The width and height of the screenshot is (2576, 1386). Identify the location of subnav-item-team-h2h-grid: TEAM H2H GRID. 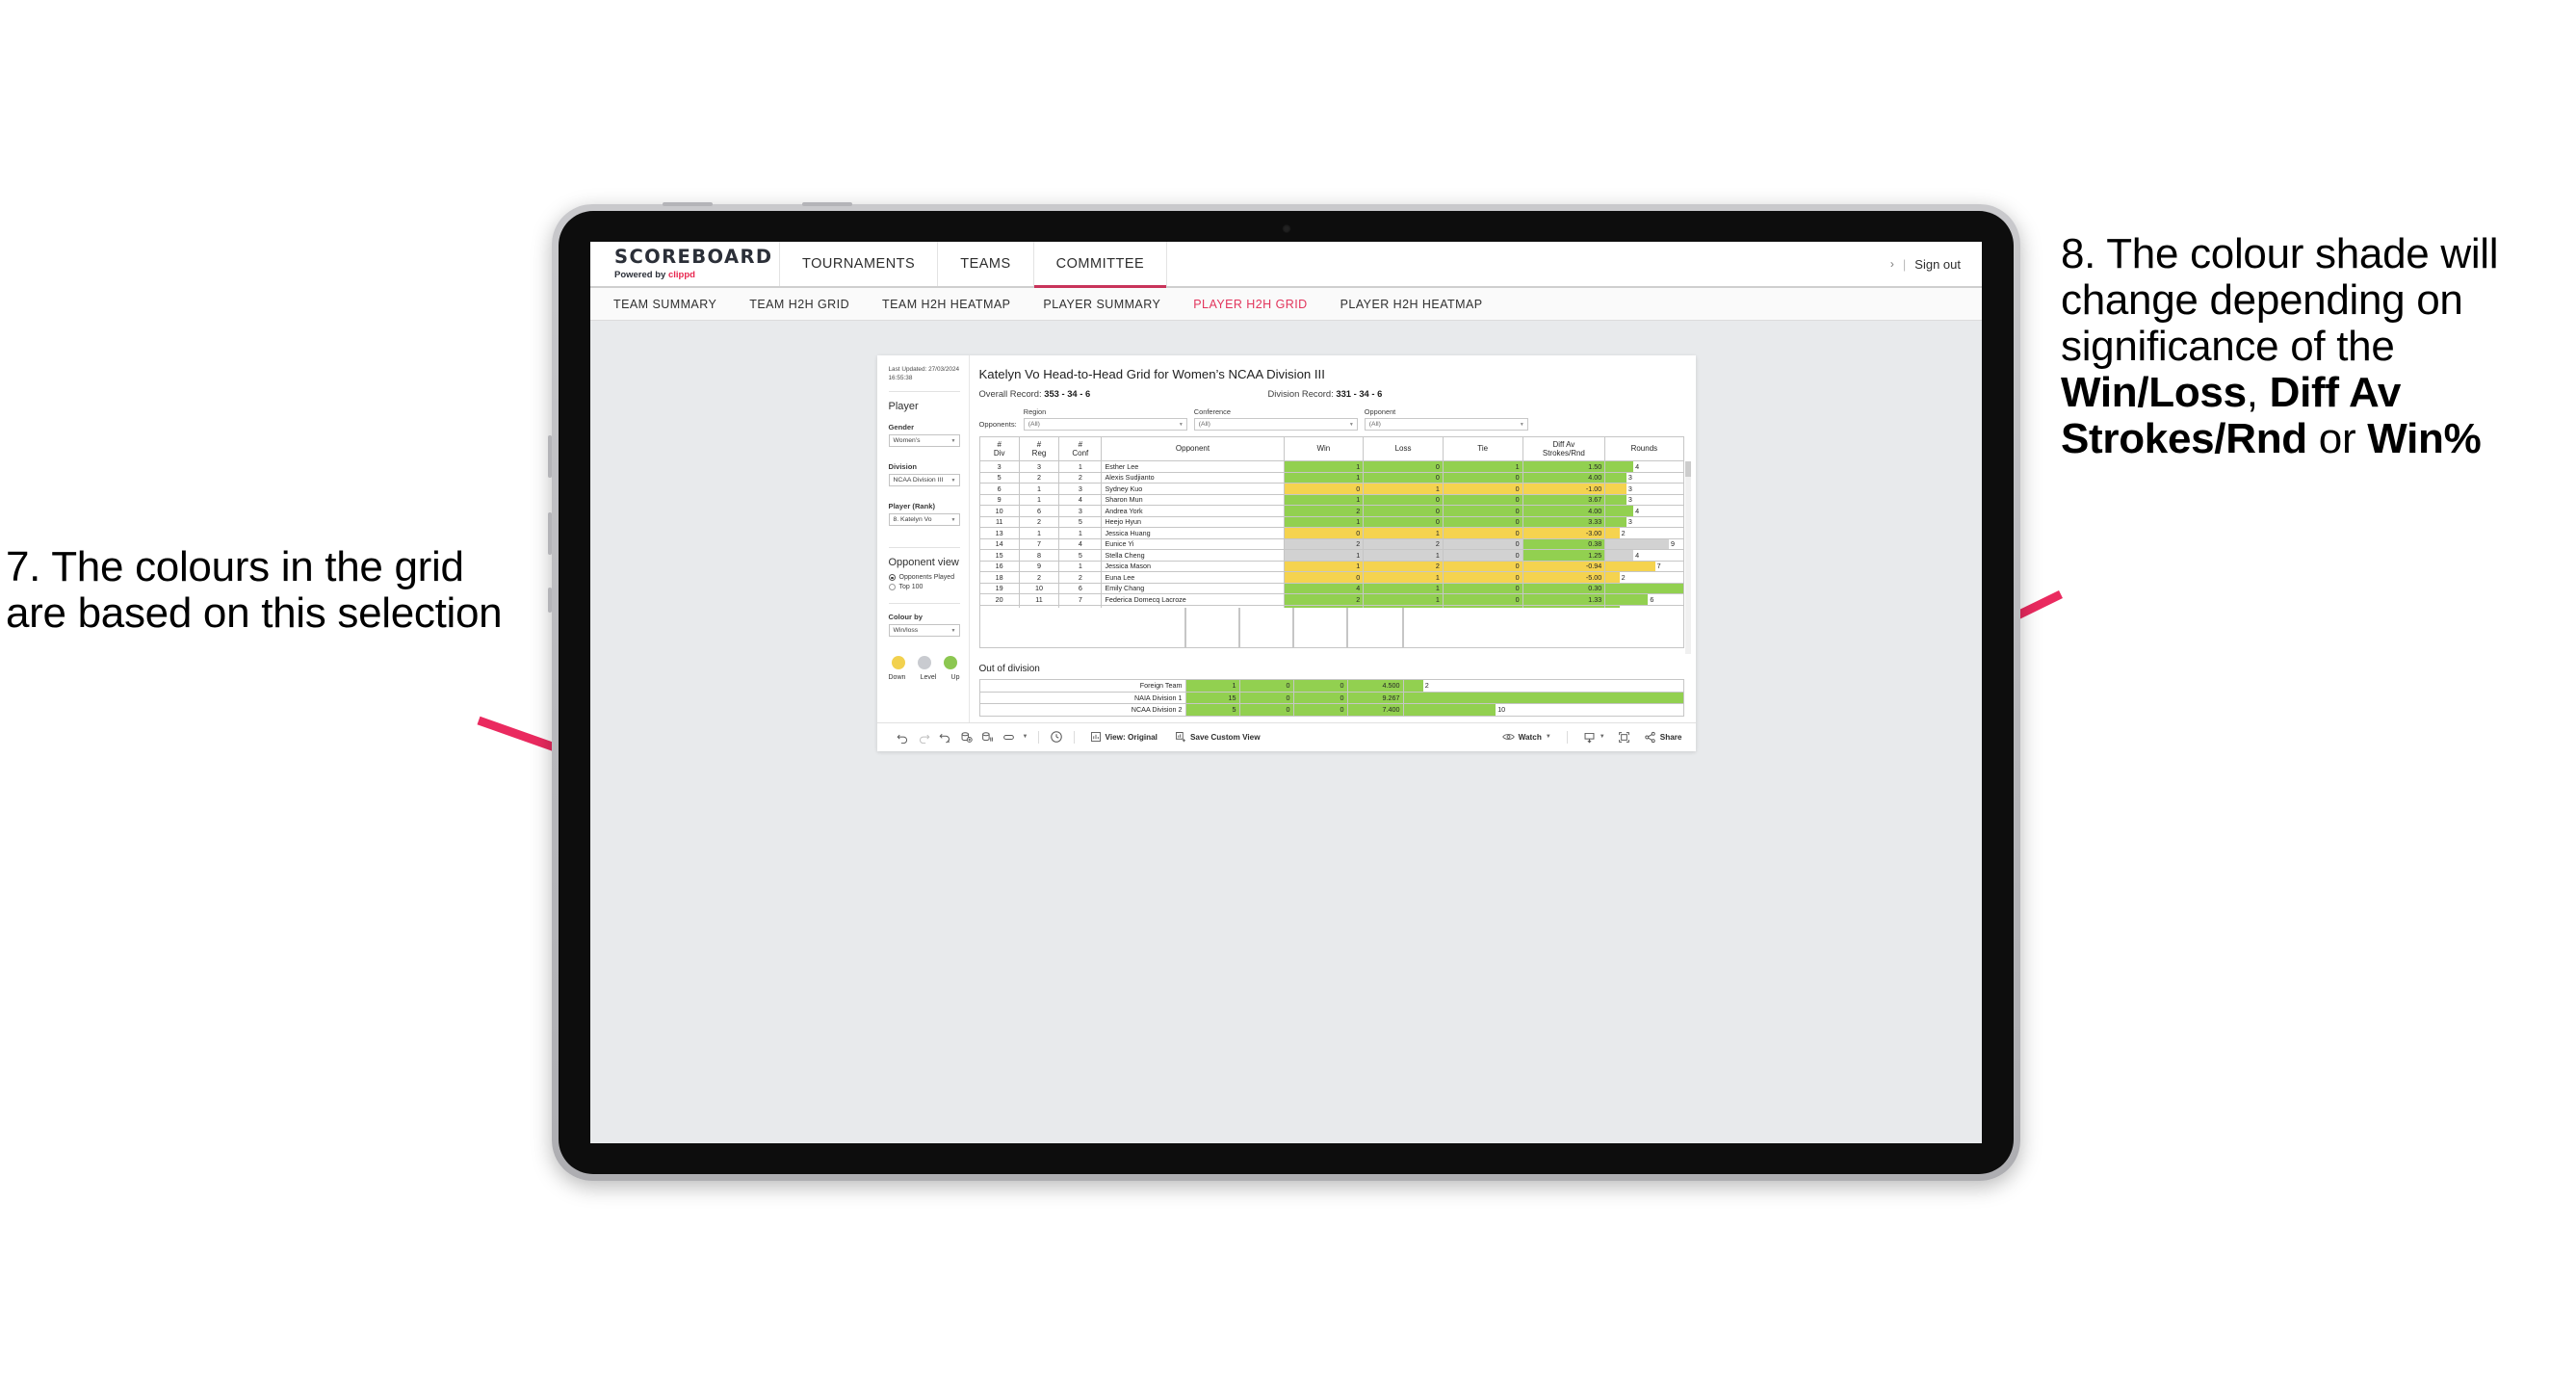
(799, 304).